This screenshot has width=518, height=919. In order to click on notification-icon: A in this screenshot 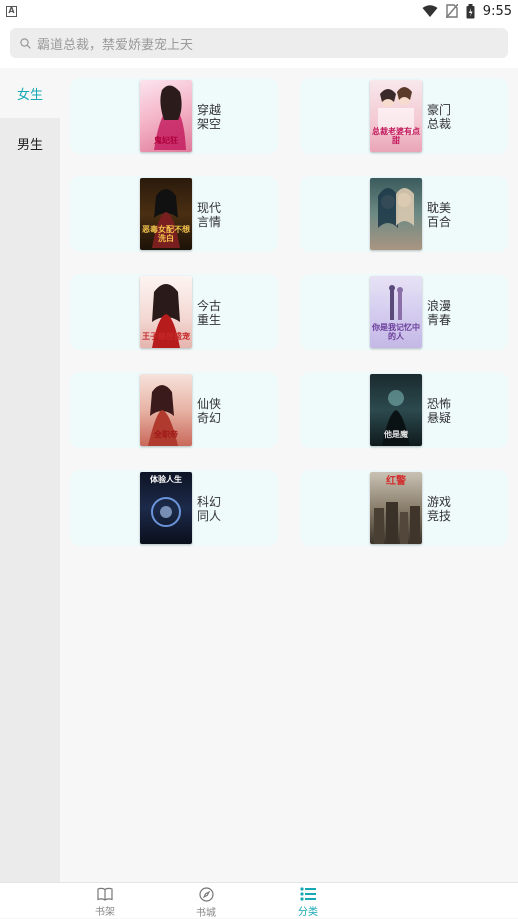, I will do `click(11, 11)`.